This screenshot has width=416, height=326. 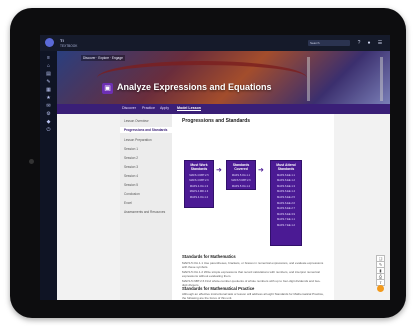 What do you see at coordinates (286, 197) in the screenshot?
I see `standard-chip: MAFS.6.EE.2.5` at bounding box center [286, 197].